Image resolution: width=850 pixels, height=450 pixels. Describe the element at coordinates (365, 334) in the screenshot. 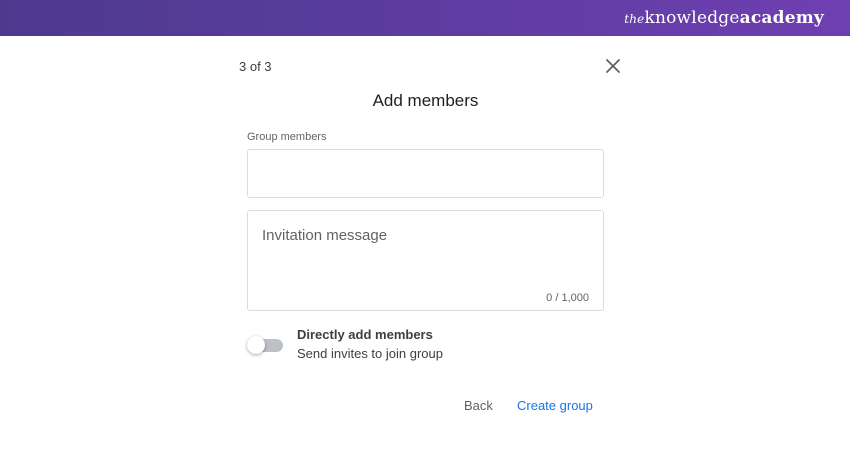

I see `direct-add-title: Directly add members` at that location.